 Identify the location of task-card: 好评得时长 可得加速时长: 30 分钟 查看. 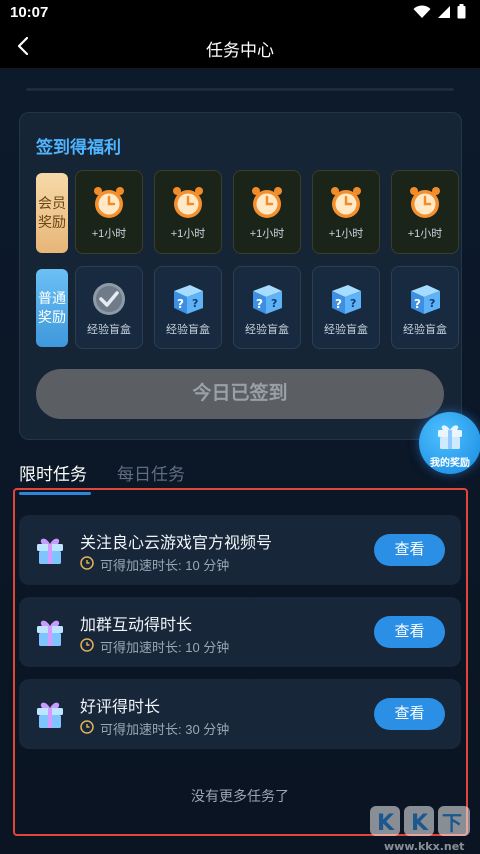
(240, 714).